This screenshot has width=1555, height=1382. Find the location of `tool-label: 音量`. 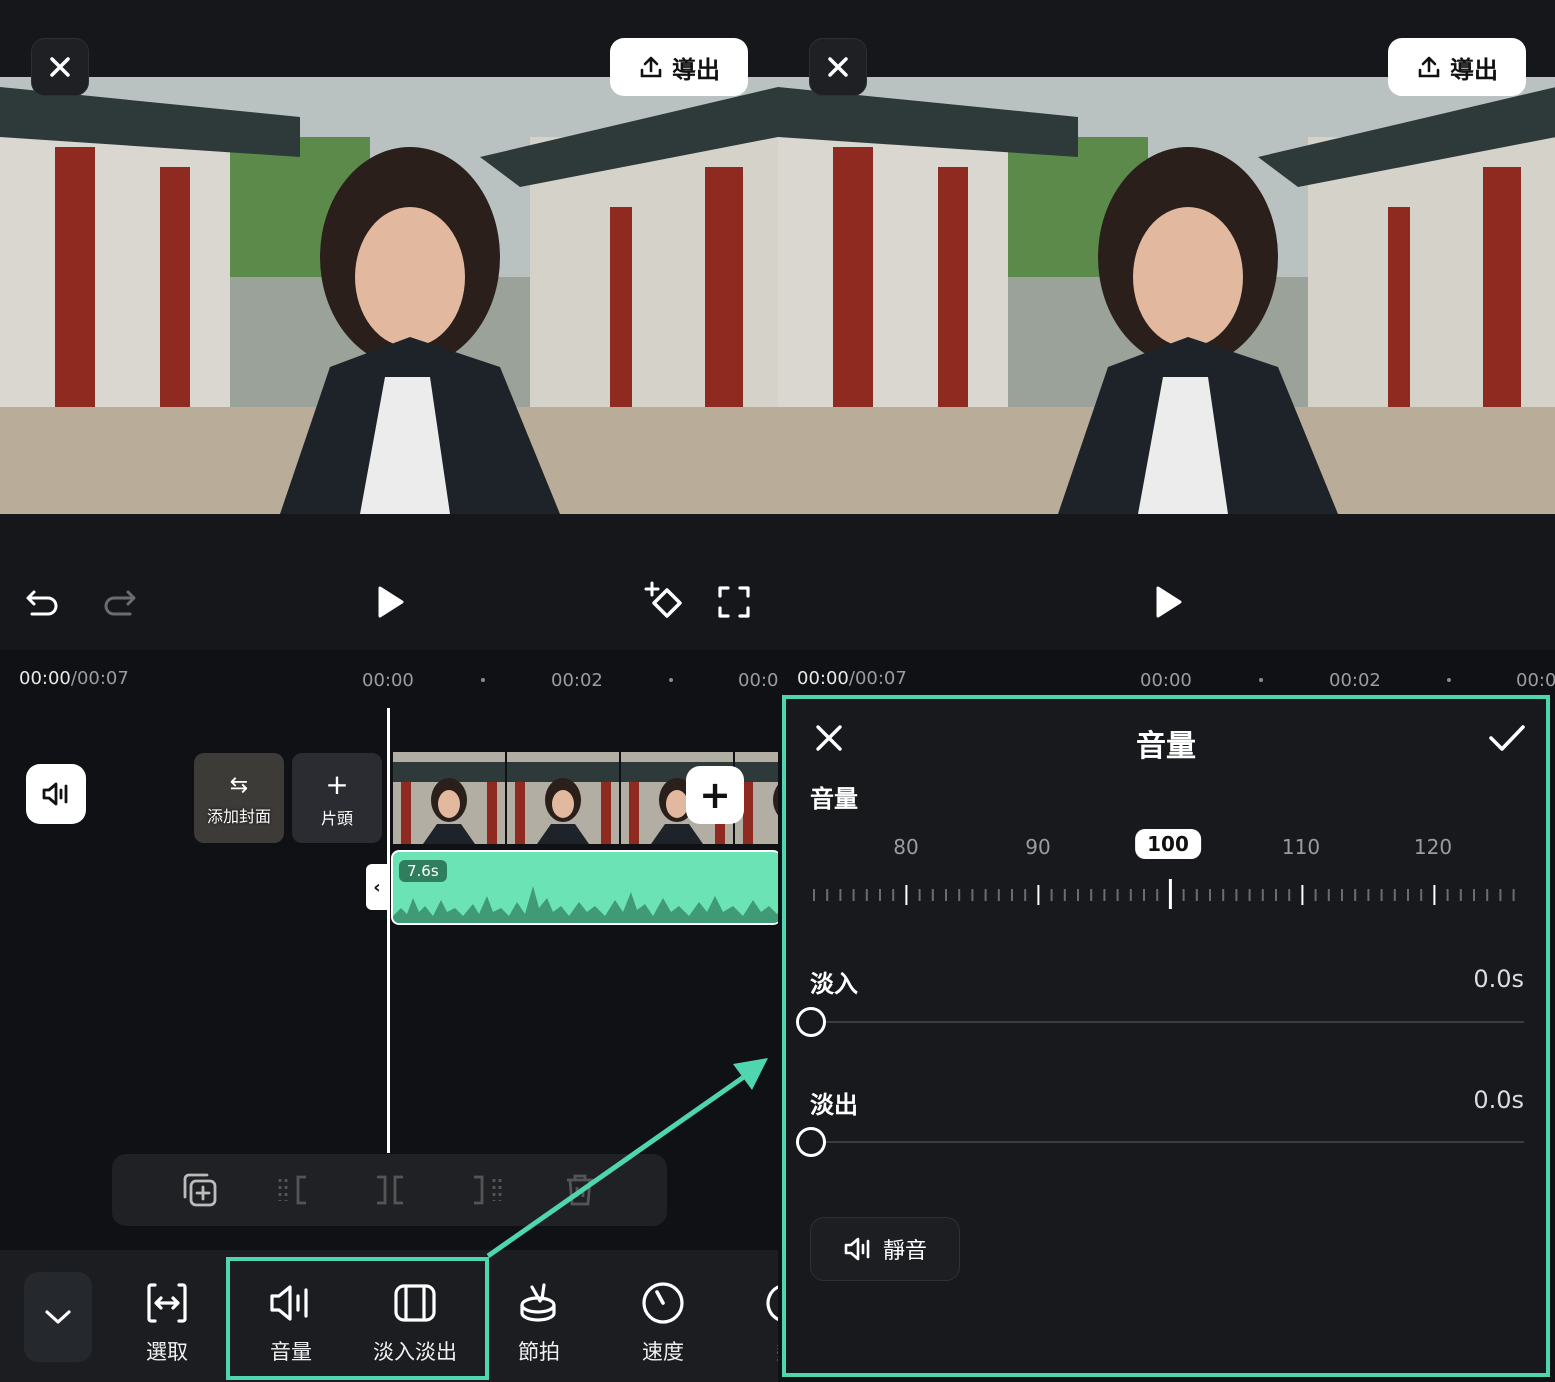

tool-label: 音量 is located at coordinates (291, 1352).